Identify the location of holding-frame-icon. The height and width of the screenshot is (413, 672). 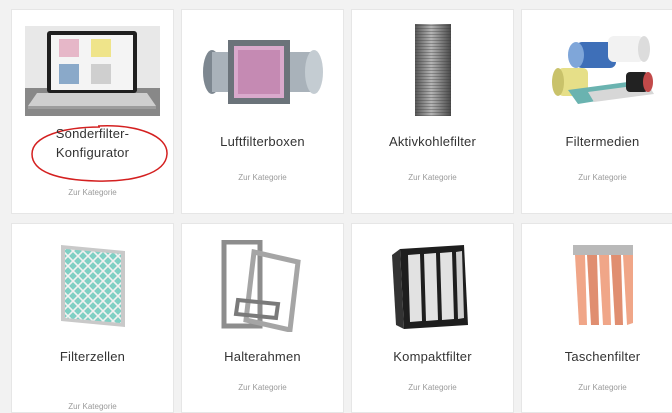
(262, 285).